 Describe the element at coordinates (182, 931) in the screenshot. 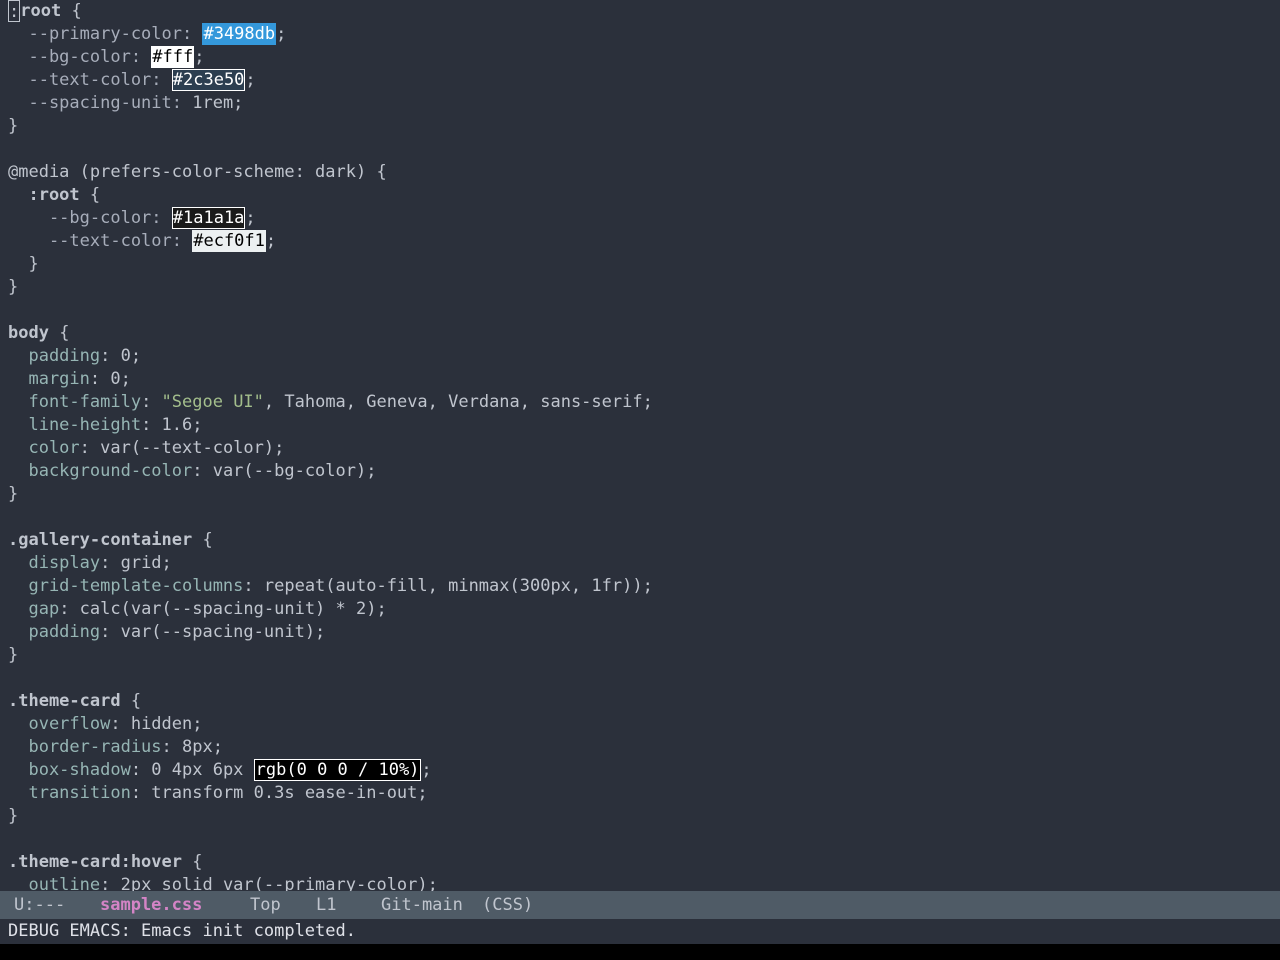

I see `echo-message: DEBUG EMACS: Emacs init completed.` at that location.